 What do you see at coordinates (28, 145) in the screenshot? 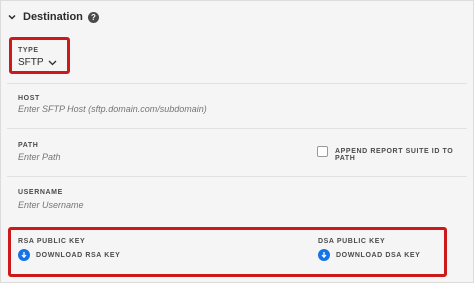
I see `path-label: PATH` at bounding box center [28, 145].